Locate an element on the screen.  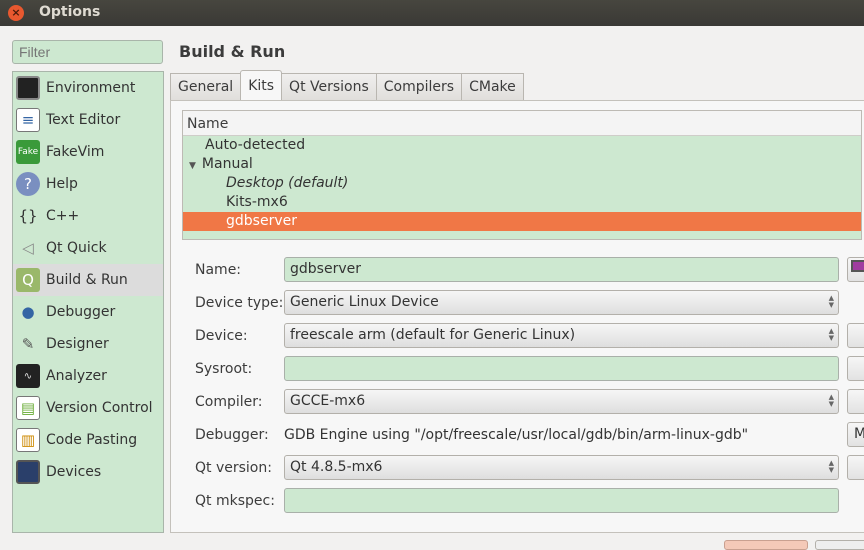
expand-arrow-icon: ▼ is located at coordinates (192, 166).